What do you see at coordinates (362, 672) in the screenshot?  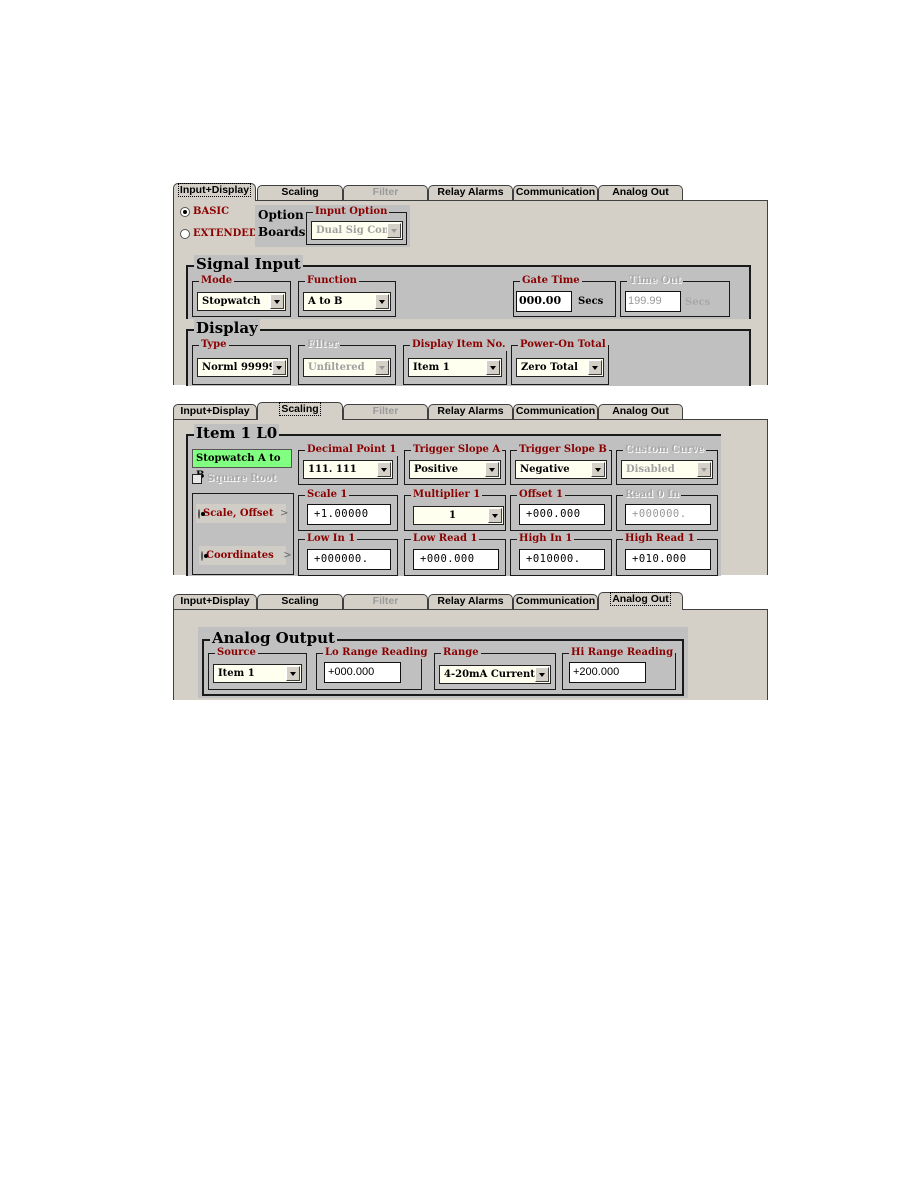 I see `lo-range-reading-input: +000.000` at bounding box center [362, 672].